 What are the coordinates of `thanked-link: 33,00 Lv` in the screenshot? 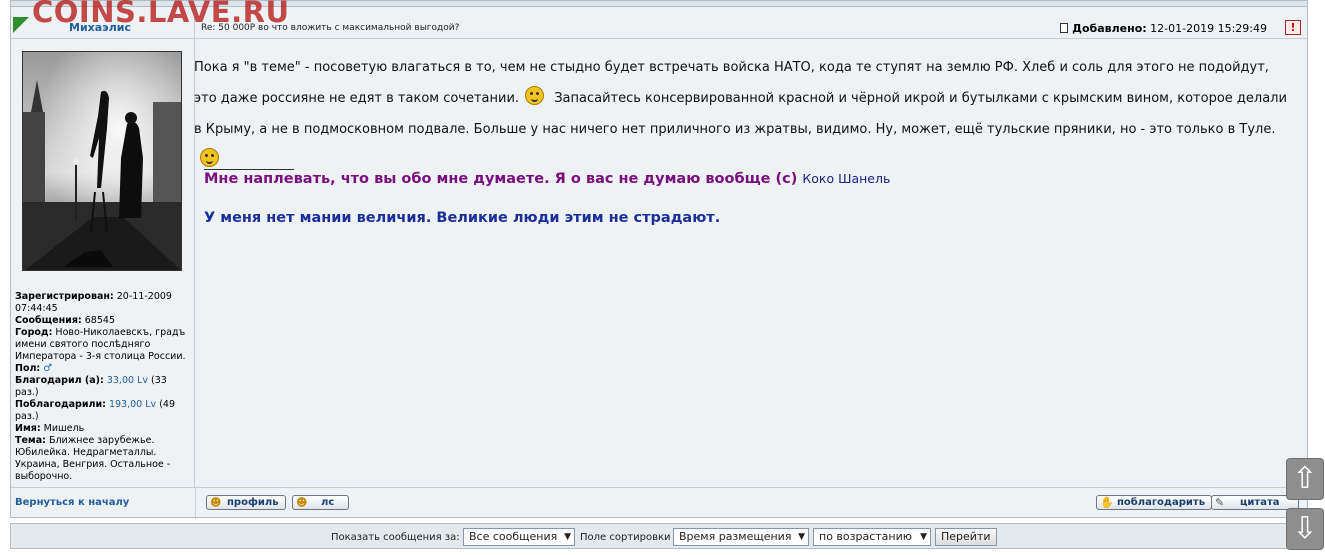 It's located at (127, 380).